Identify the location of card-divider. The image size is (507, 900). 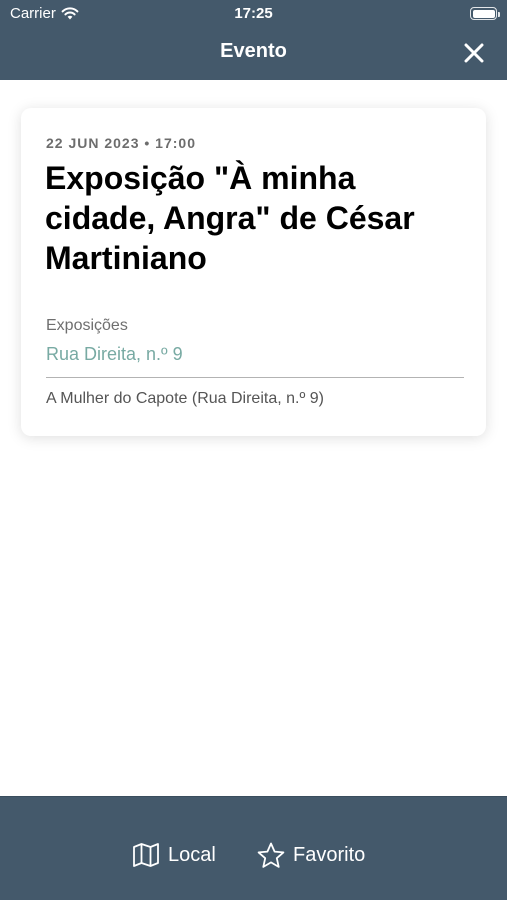
(255, 377).